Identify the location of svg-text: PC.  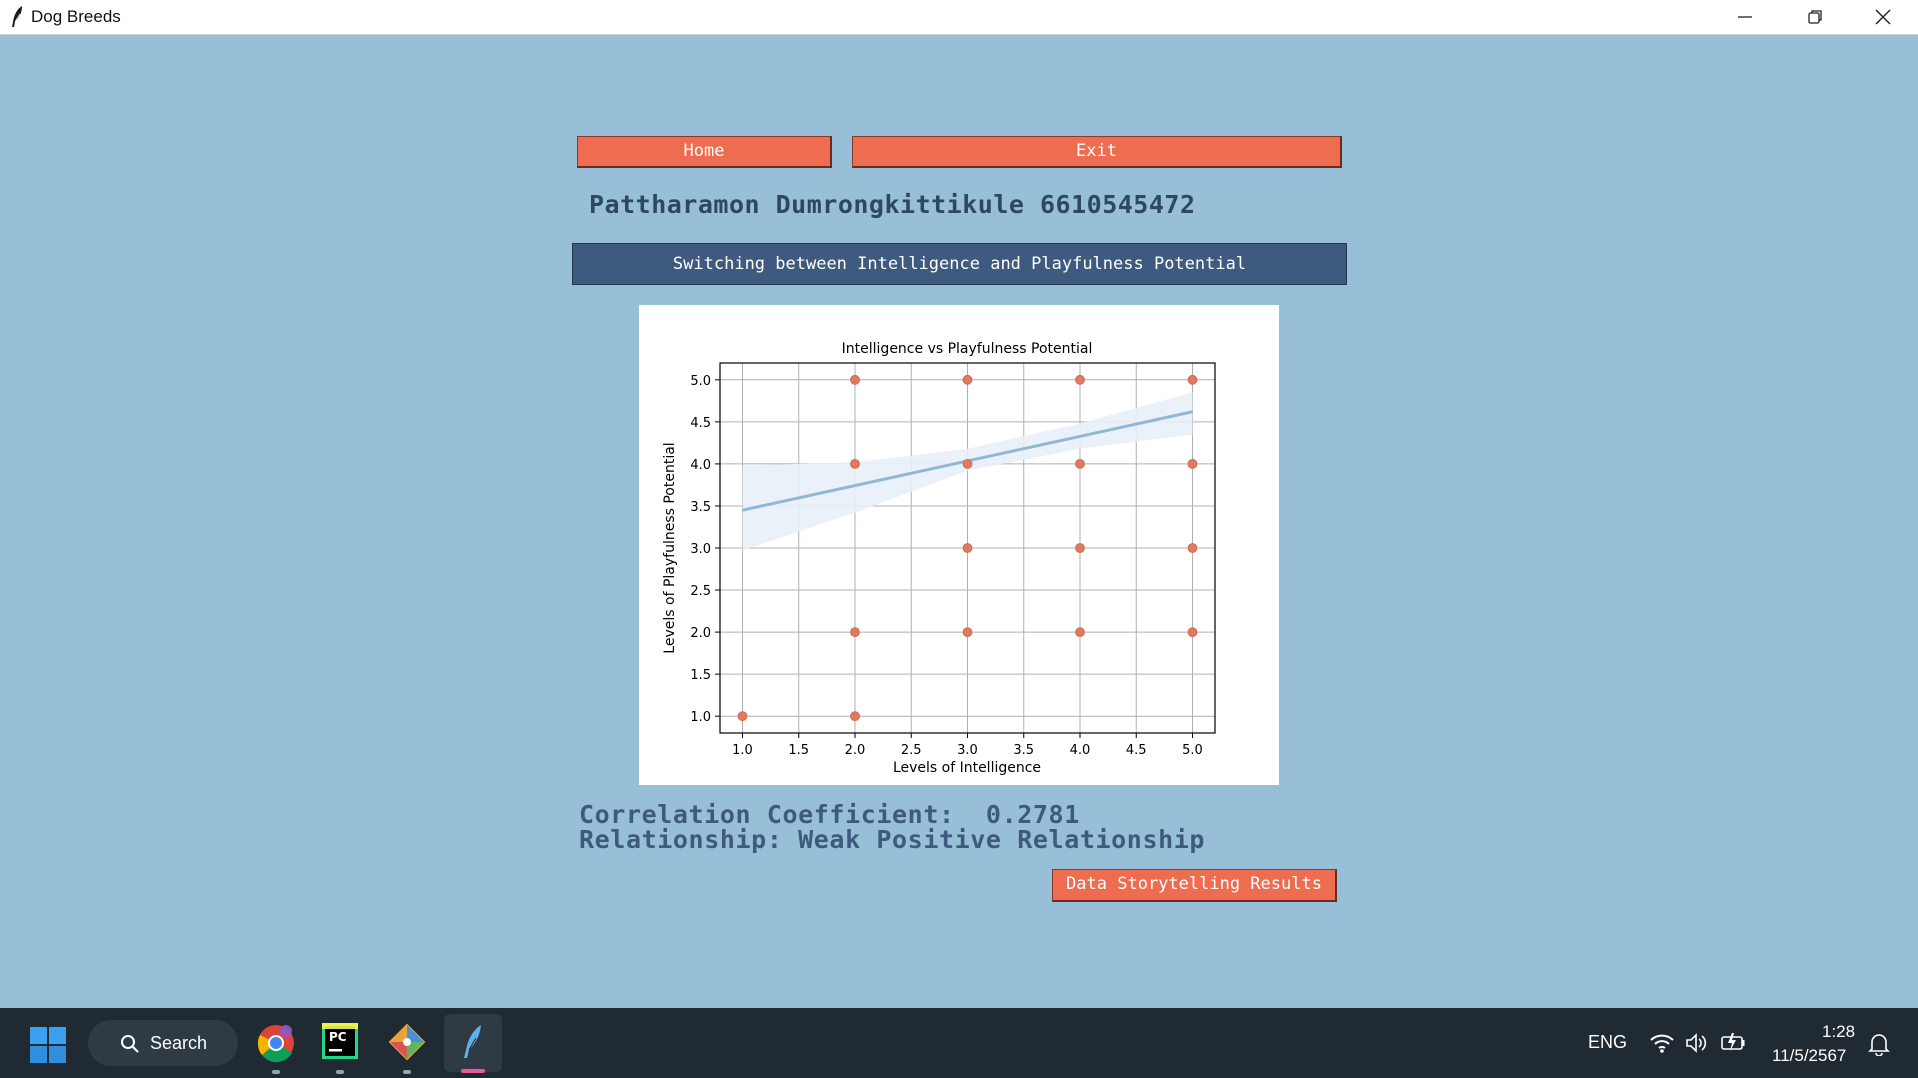
(338, 1037).